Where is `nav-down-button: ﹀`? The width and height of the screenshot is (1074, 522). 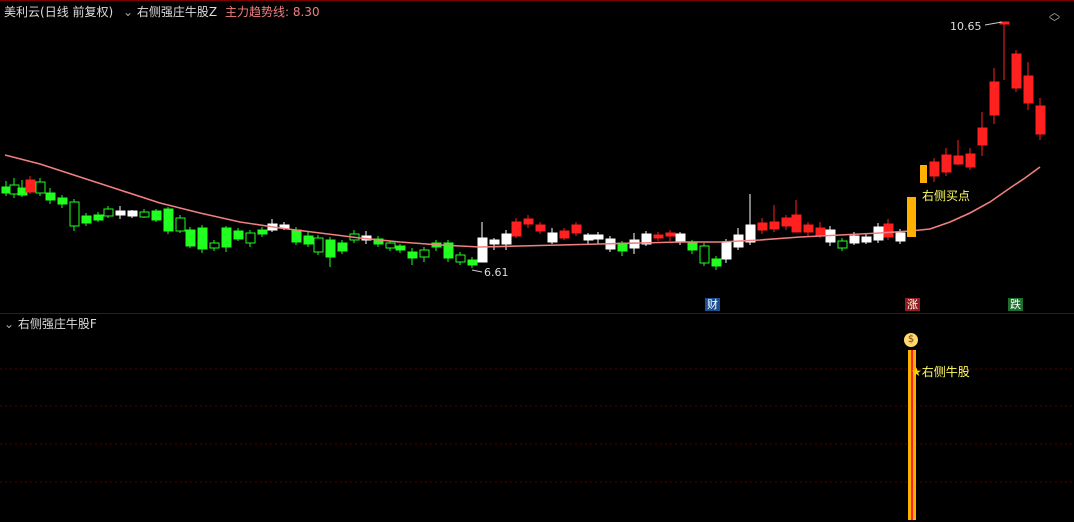
nav-down-button: ﹀ is located at coordinates (1054, 22).